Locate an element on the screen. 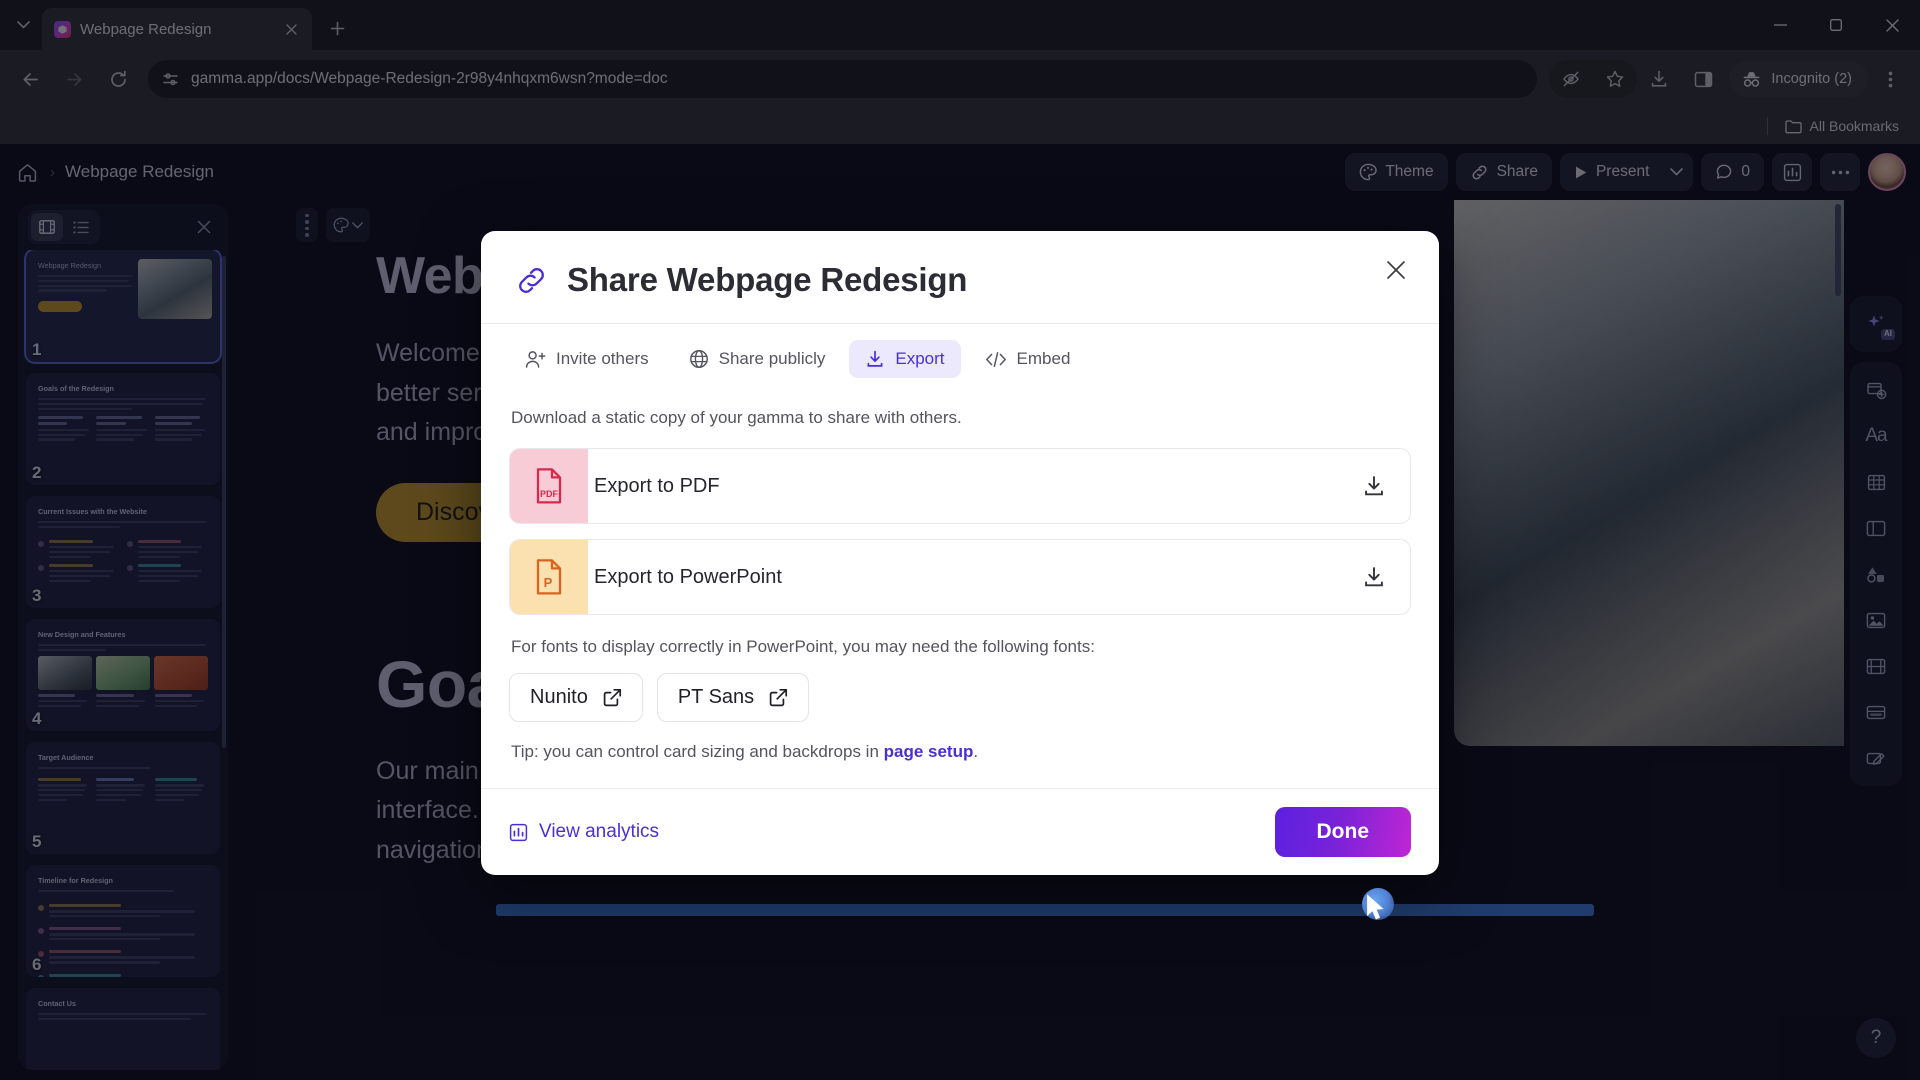  tab-embed: Embed is located at coordinates (1028, 359).